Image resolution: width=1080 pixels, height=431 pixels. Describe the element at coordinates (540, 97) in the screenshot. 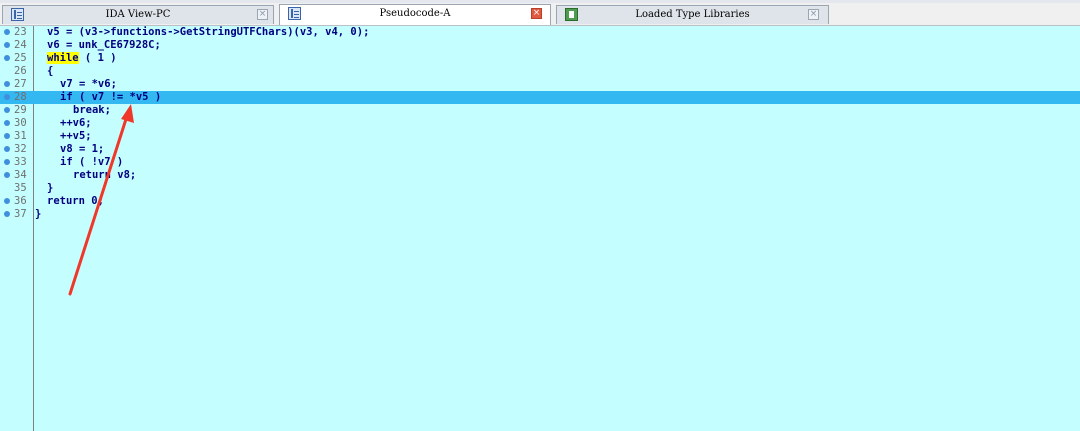

I see `code-line-highlighted: 28 if ( v7 != *v5 )` at that location.